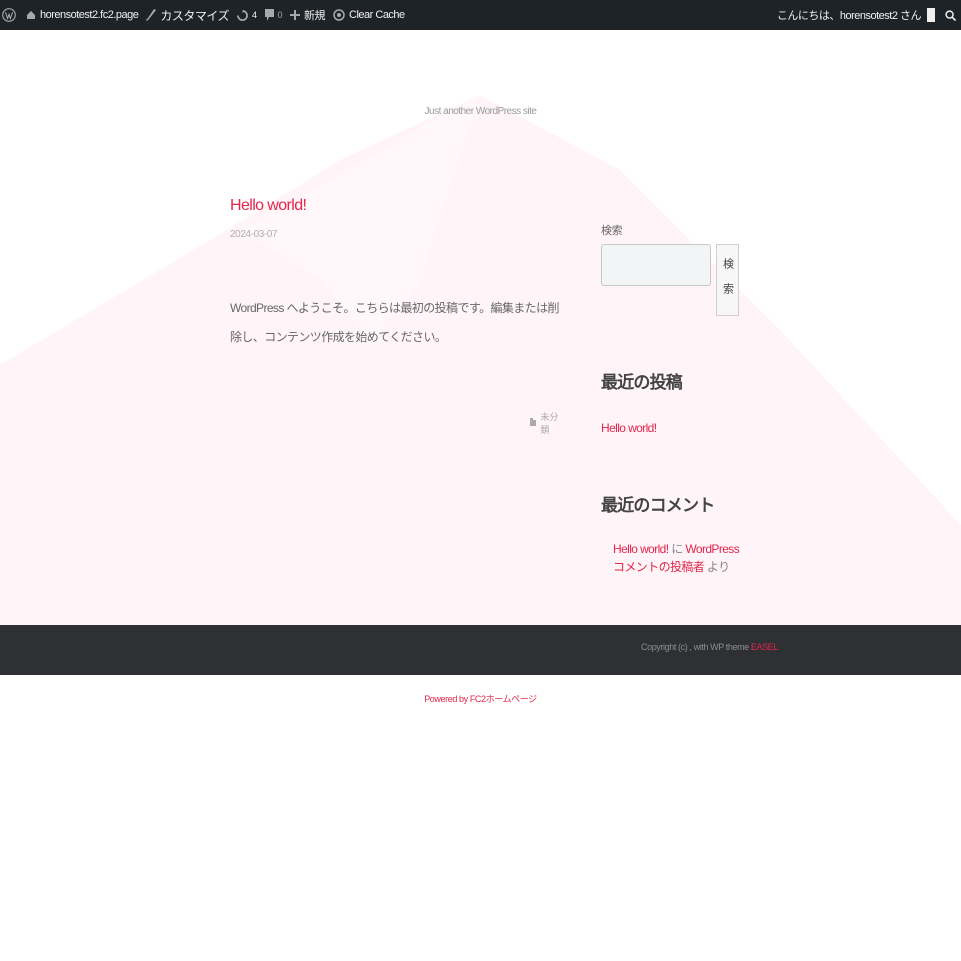 This screenshot has height=961, width=961. Describe the element at coordinates (295, 15) in the screenshot. I see `plus-icon` at that location.